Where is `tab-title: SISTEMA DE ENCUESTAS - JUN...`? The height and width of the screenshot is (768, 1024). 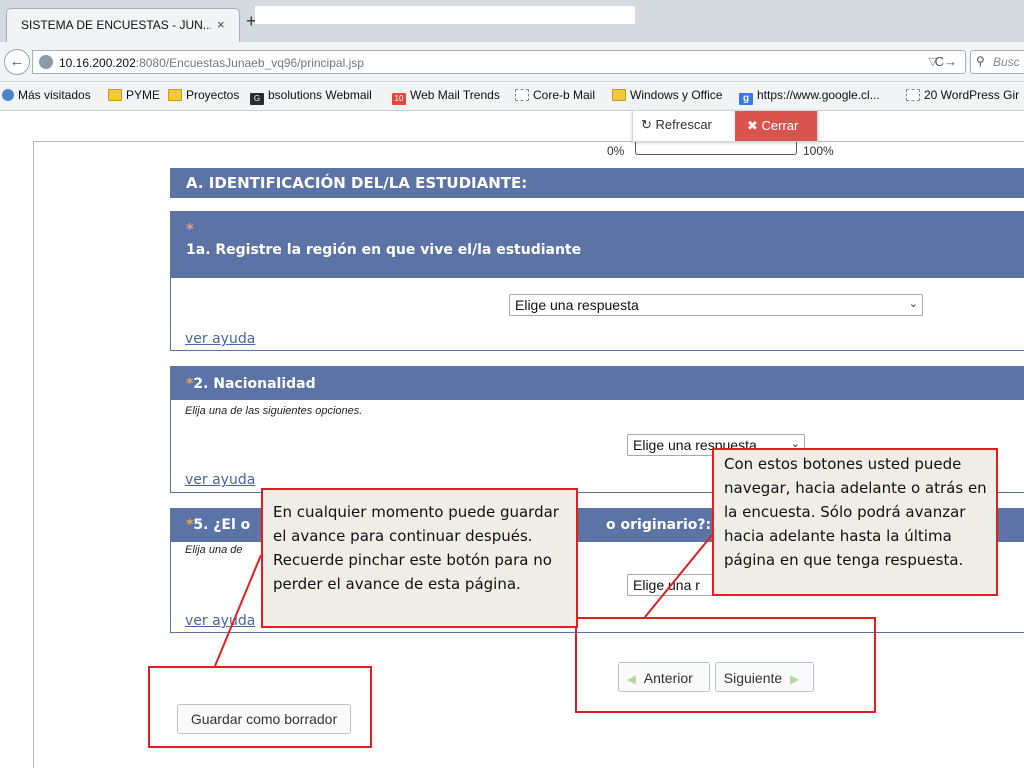
tab-title: SISTEMA DE ENCUESTAS - JUN... is located at coordinates (116, 25).